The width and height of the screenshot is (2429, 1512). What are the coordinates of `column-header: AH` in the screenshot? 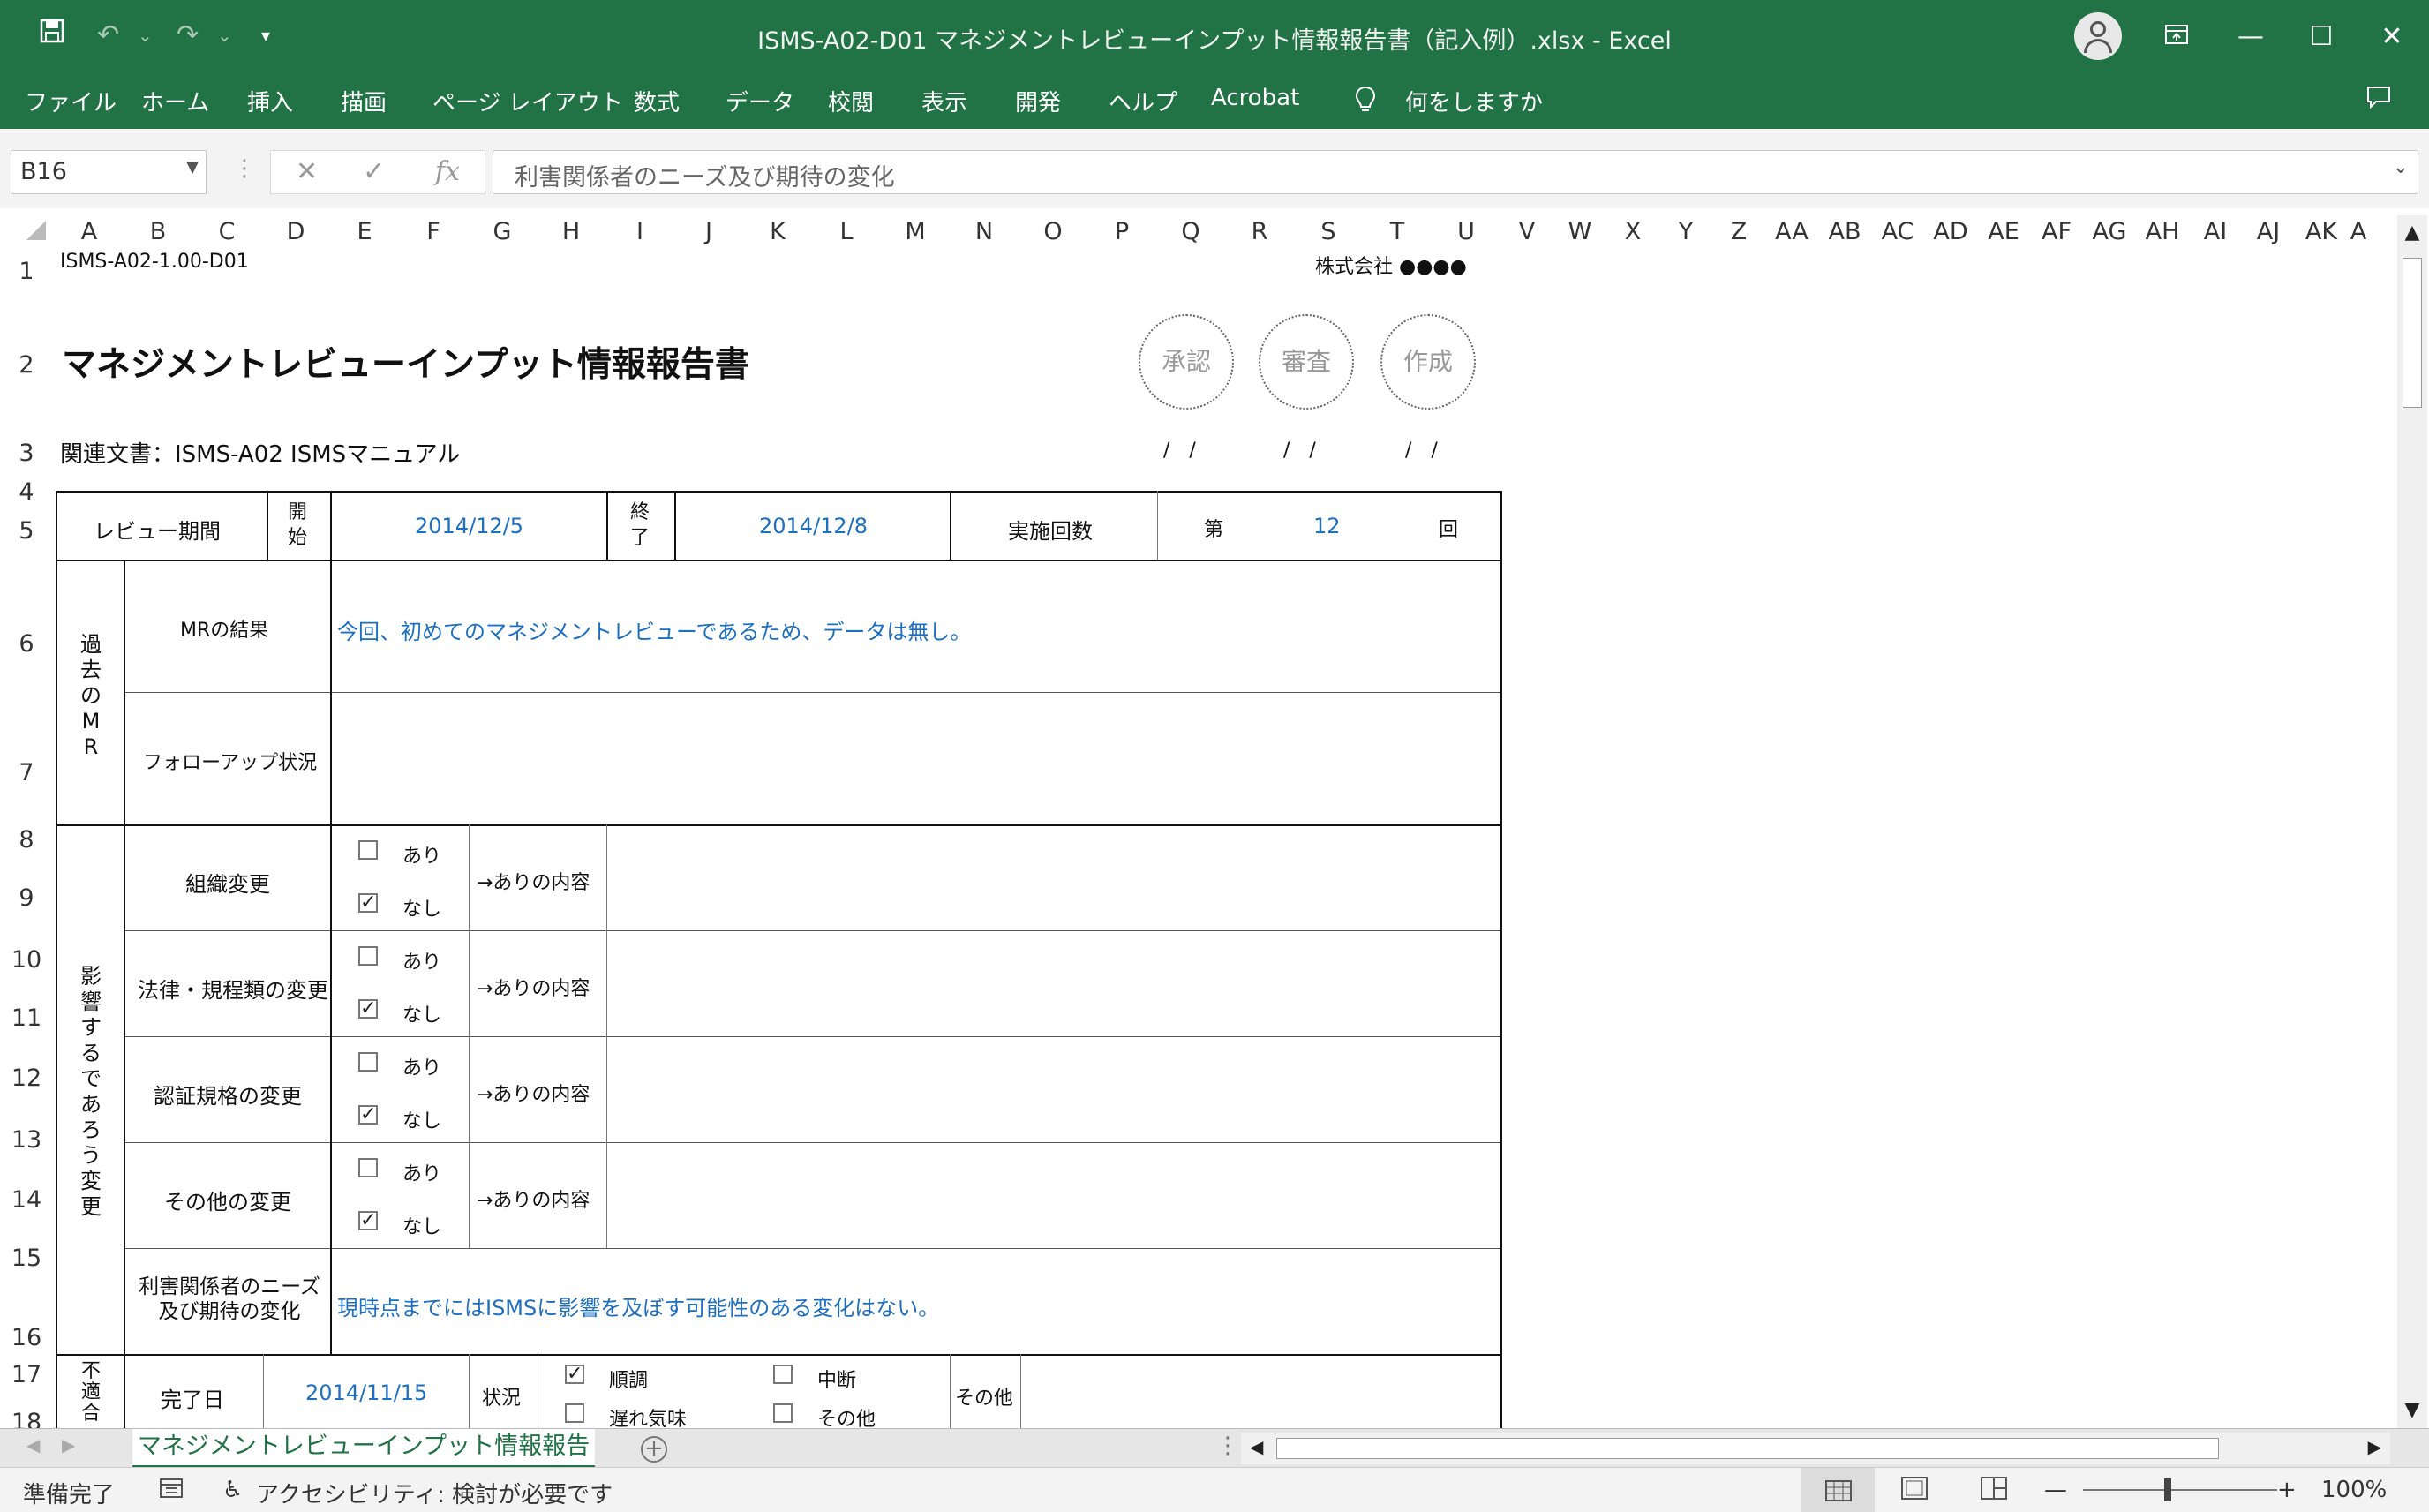 It's located at (2162, 228).